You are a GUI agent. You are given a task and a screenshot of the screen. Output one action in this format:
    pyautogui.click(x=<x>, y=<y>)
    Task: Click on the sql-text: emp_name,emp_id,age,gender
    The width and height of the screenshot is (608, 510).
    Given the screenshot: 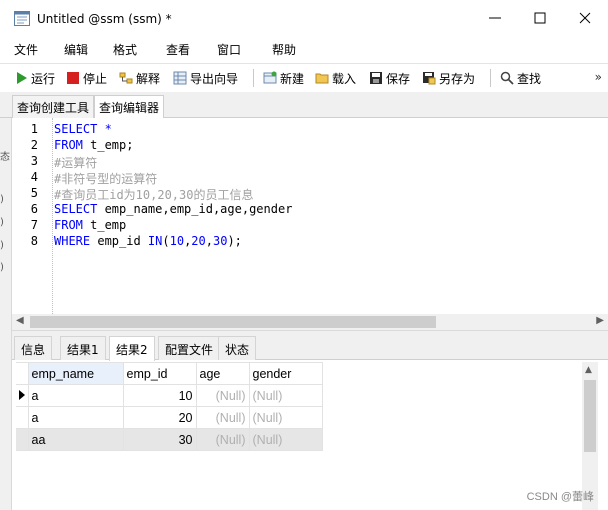 What is the action you would take?
    pyautogui.click(x=195, y=209)
    